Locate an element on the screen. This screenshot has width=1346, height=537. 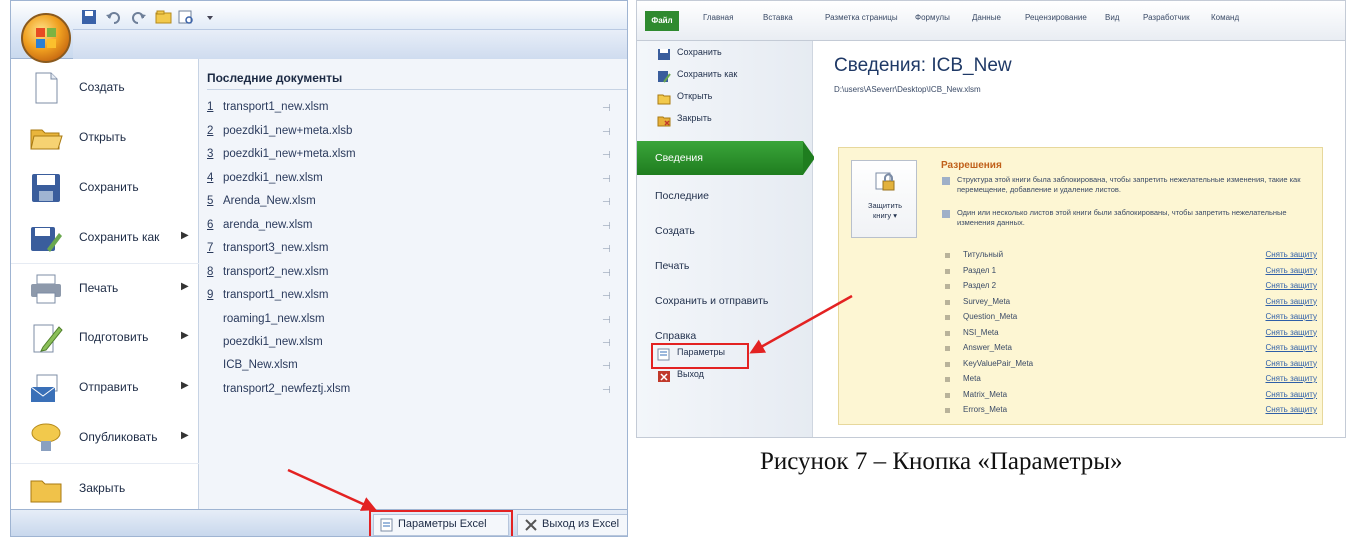
sheet-name: Meta is located at coordinates (972, 378).